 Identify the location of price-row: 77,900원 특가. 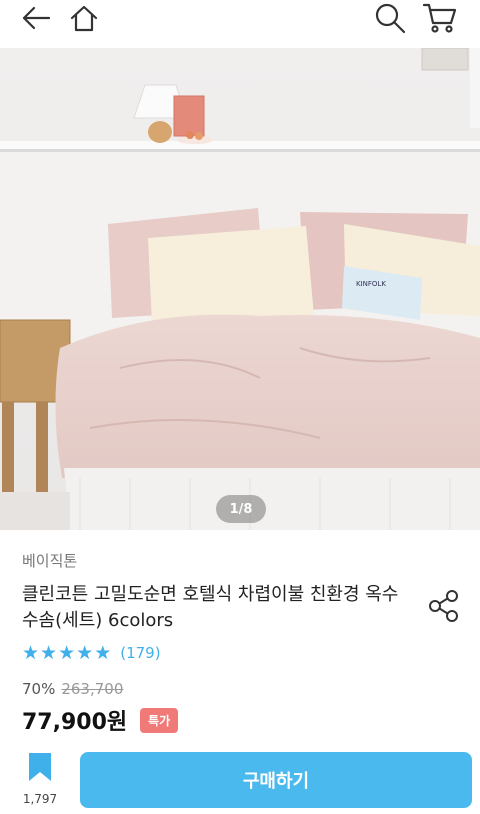
(100, 720).